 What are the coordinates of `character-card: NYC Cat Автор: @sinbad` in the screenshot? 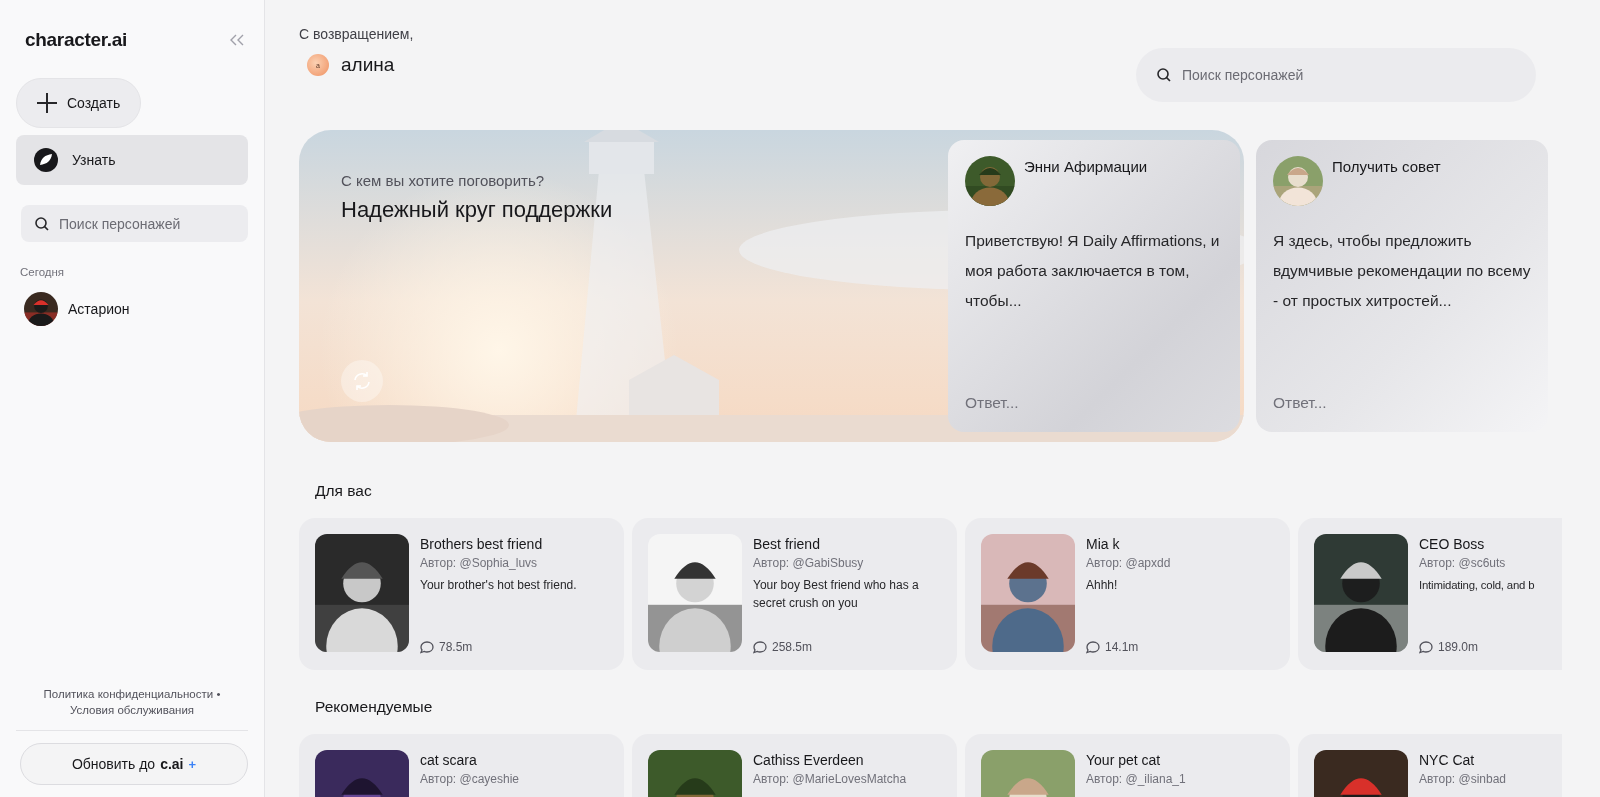 It's located at (1430, 765).